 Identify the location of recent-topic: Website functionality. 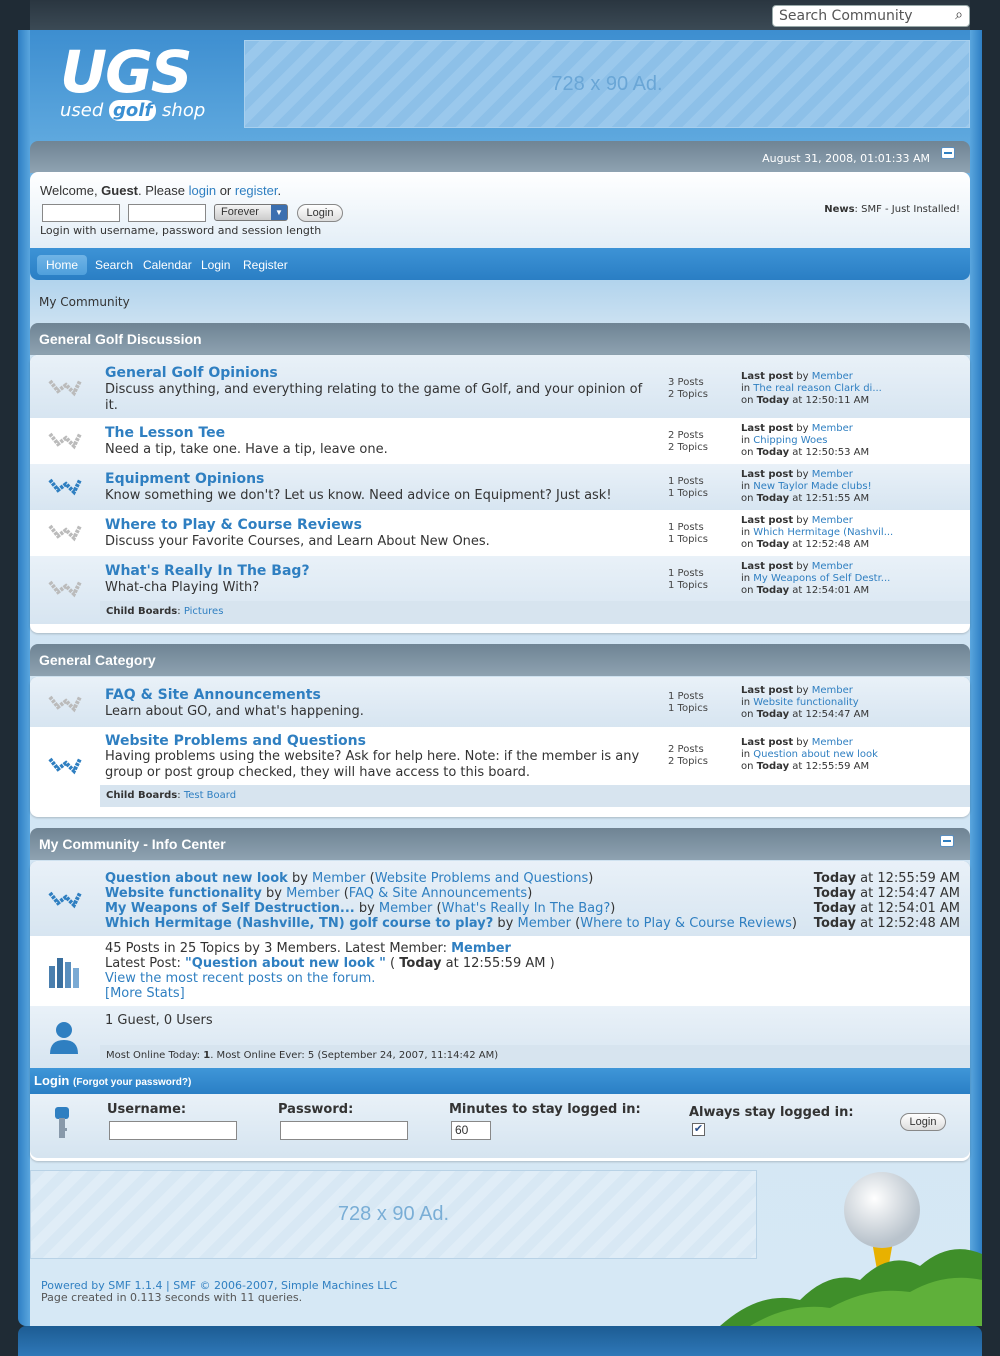
(183, 893).